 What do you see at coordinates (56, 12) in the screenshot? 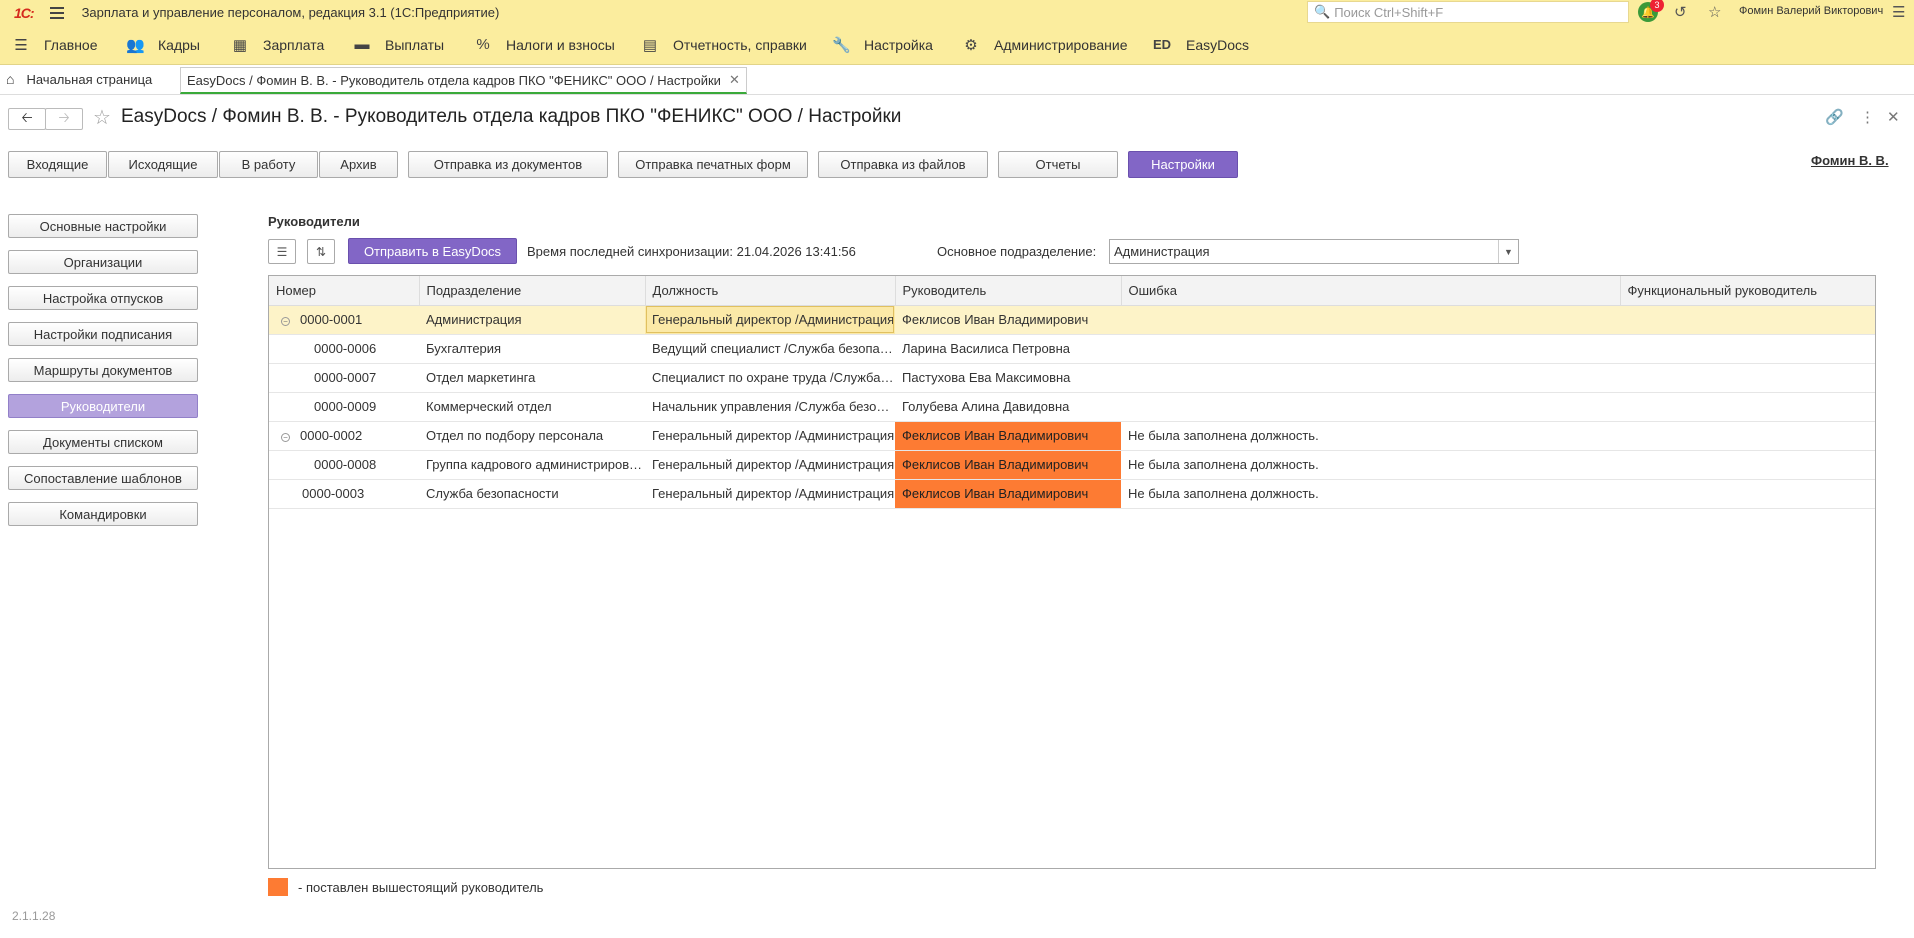
I see `menu-icon` at bounding box center [56, 12].